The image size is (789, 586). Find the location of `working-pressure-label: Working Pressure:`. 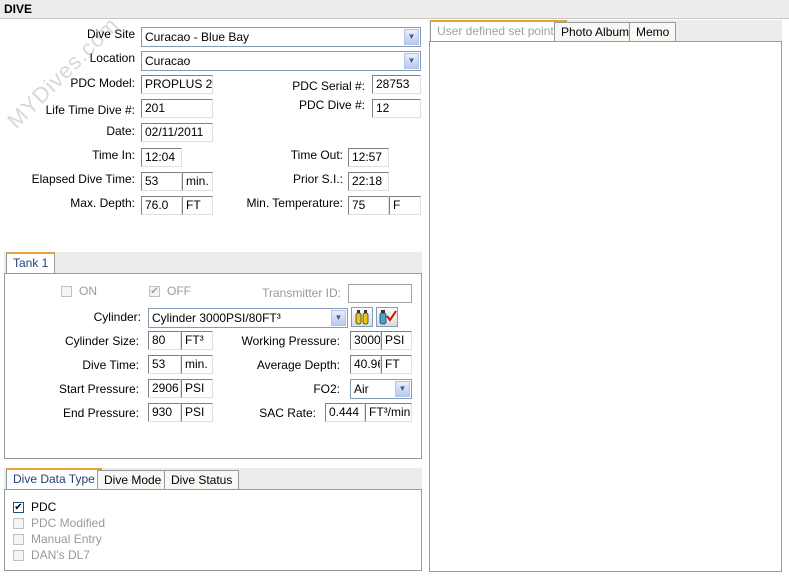

working-pressure-label: Working Pressure: is located at coordinates (290, 341).